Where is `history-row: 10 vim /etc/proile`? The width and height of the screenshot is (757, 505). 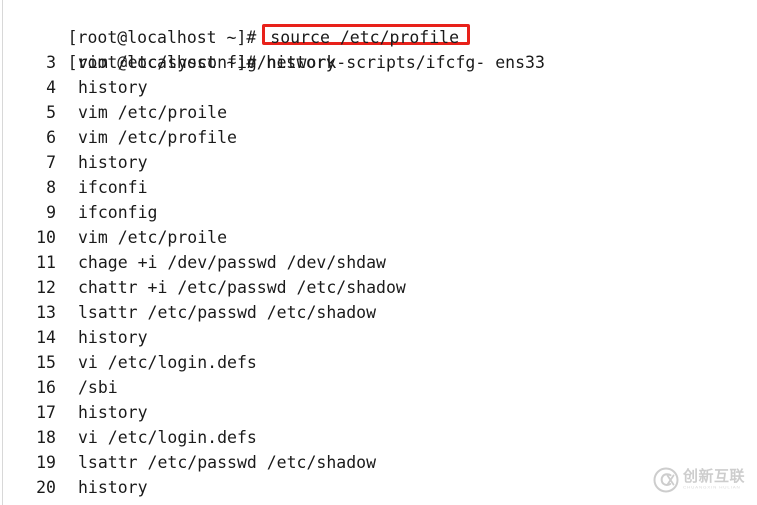 history-row: 10 vim /etc/proile is located at coordinates (378, 237).